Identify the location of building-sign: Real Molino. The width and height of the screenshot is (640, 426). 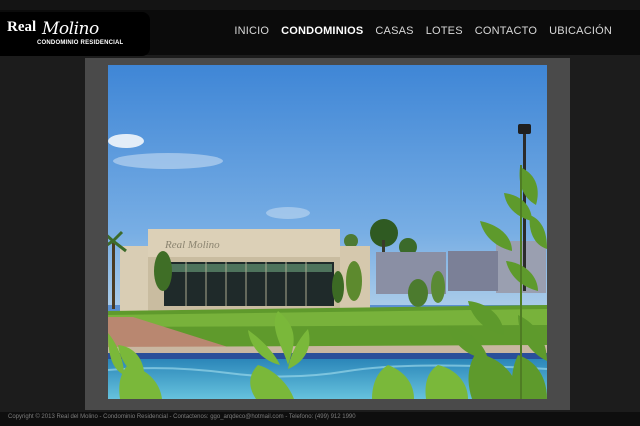
(192, 245).